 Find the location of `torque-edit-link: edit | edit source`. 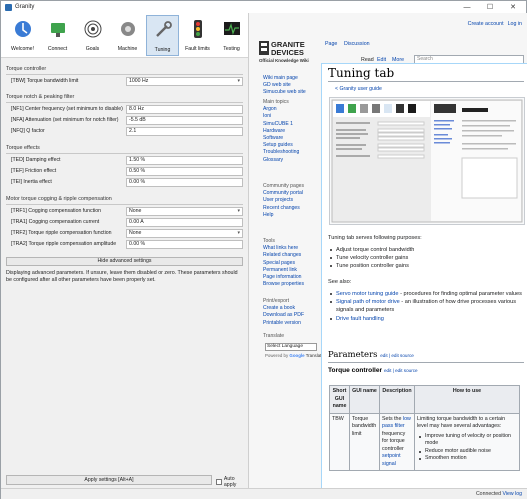

torque-edit-link: edit | edit source is located at coordinates (401, 370).